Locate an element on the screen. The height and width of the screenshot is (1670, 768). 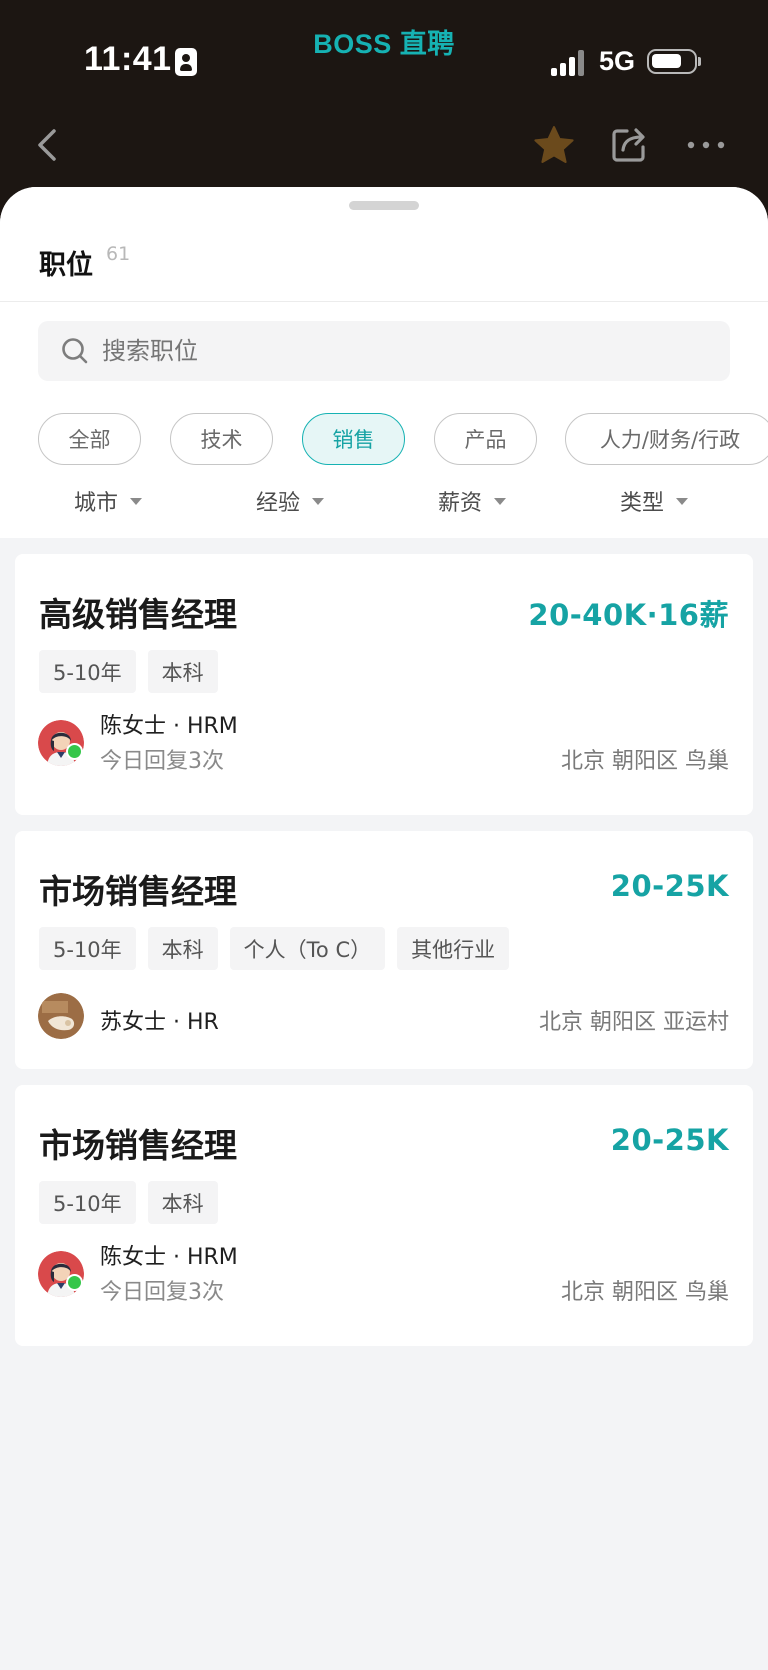
filter-city-label: 城市 is located at coordinates (96, 503).